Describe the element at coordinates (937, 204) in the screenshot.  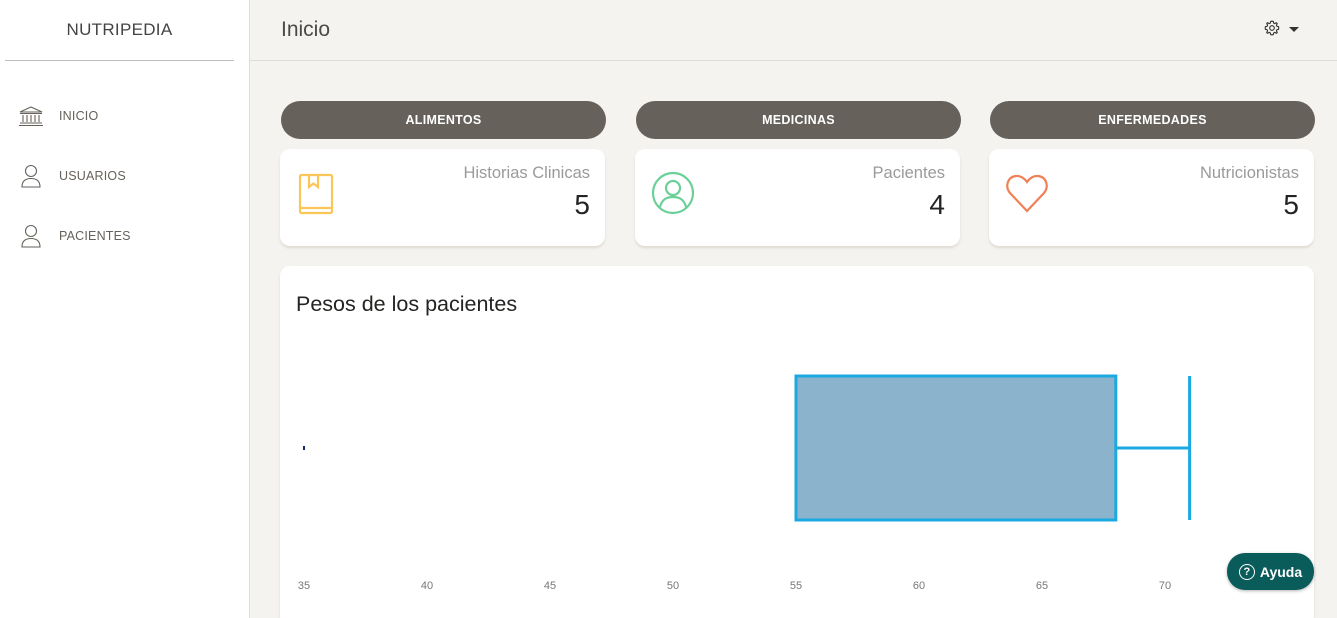
I see `stat-value: 4` at that location.